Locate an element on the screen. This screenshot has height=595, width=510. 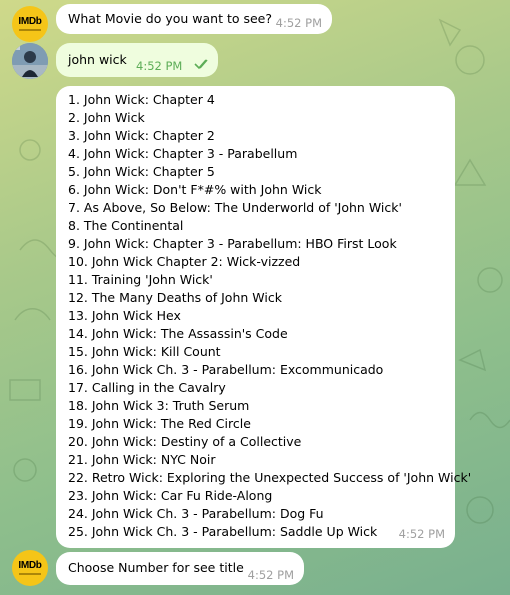
message-bubble-user: john wick 4:52 PM is located at coordinates (137, 60).